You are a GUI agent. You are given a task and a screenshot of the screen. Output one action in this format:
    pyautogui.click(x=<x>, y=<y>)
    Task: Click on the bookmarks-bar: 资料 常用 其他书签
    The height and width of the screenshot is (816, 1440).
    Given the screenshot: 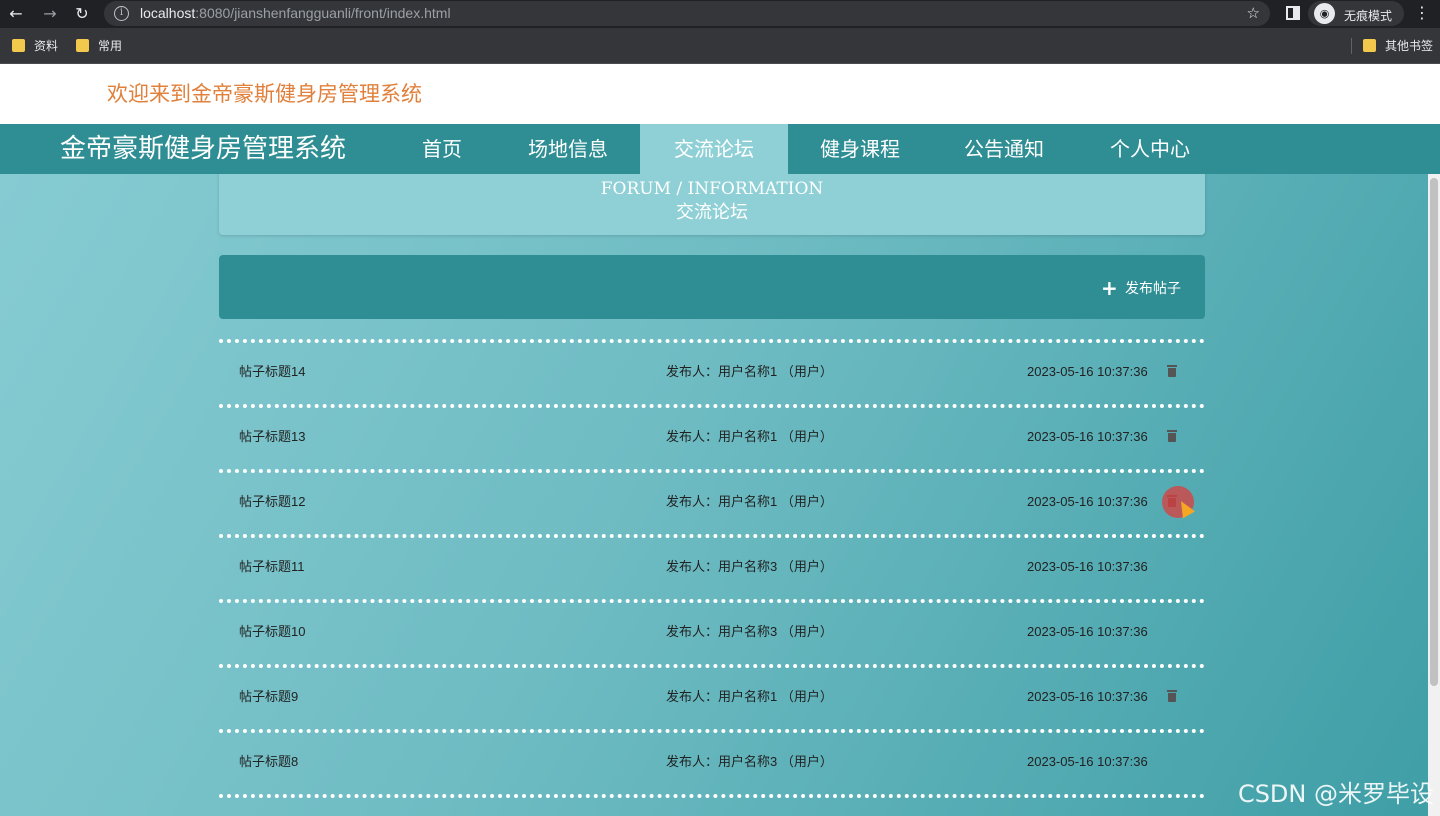 What is the action you would take?
    pyautogui.click(x=720, y=46)
    